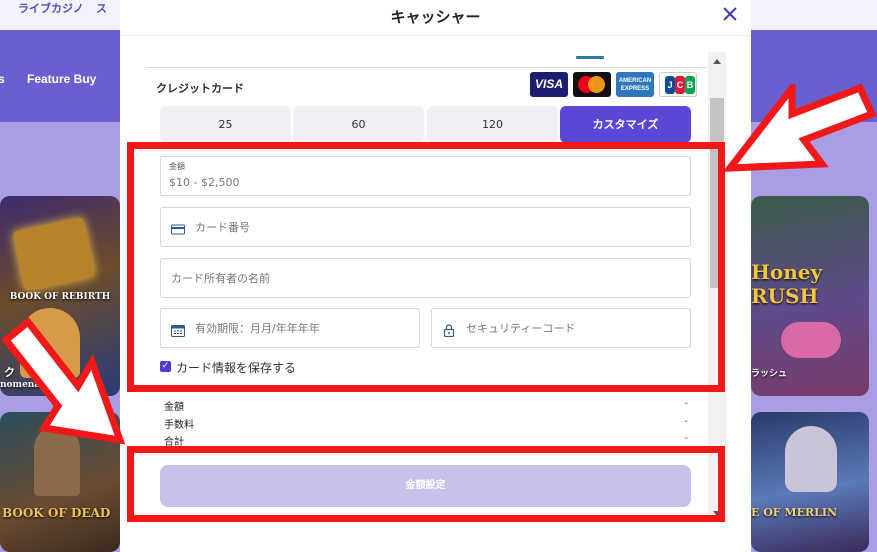 This screenshot has width=877, height=552. What do you see at coordinates (590, 57) in the screenshot?
I see `hidden-content-edge` at bounding box center [590, 57].